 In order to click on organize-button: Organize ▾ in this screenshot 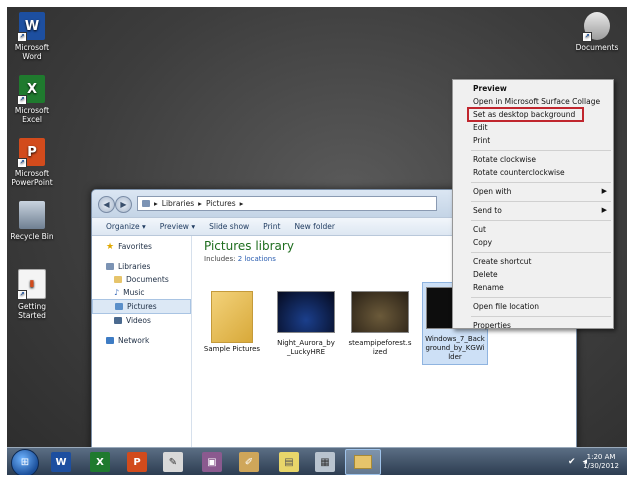, I will do `click(126, 226)`.